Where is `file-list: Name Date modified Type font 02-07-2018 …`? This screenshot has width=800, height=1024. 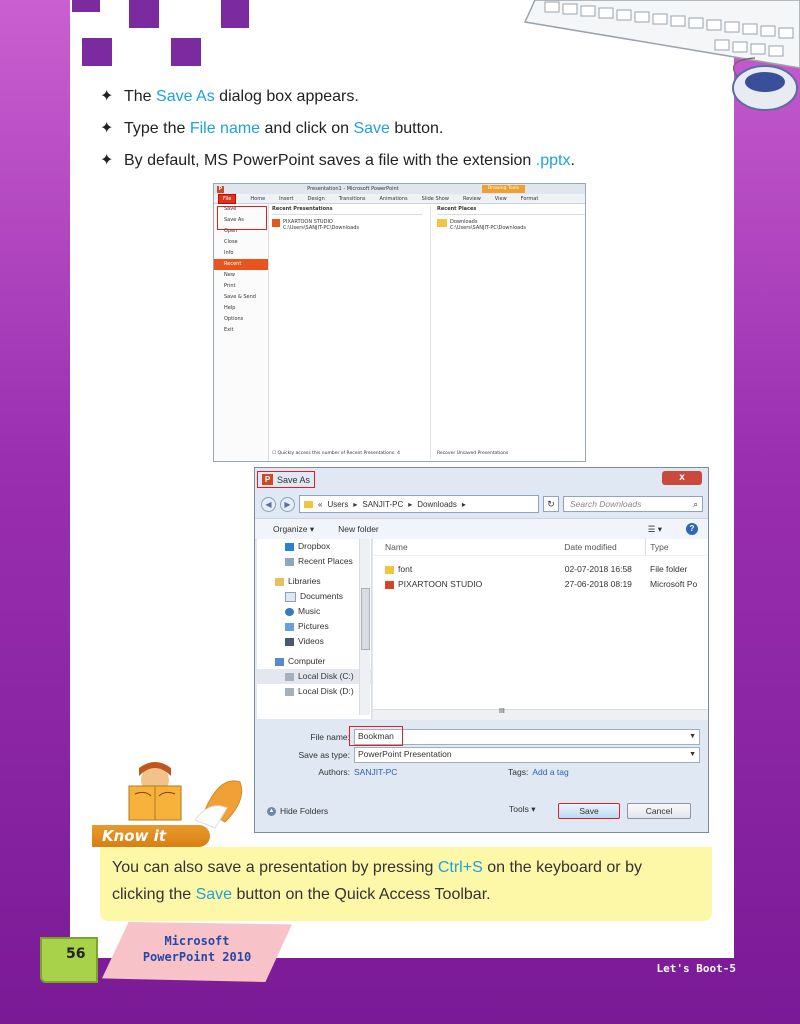 file-list: Name Date modified Type font 02-07-2018 … is located at coordinates (540, 629).